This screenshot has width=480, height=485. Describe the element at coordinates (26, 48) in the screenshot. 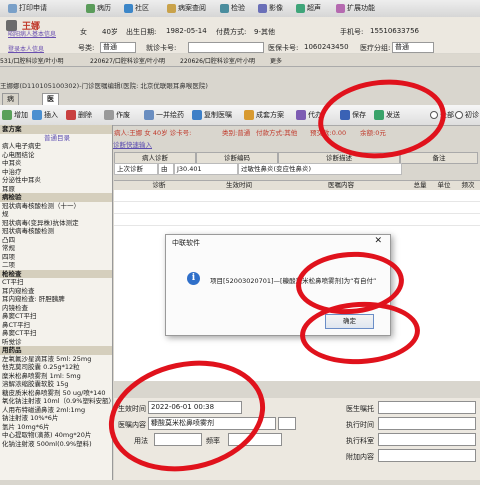

I see `login-info-link: 登录本人信息` at that location.